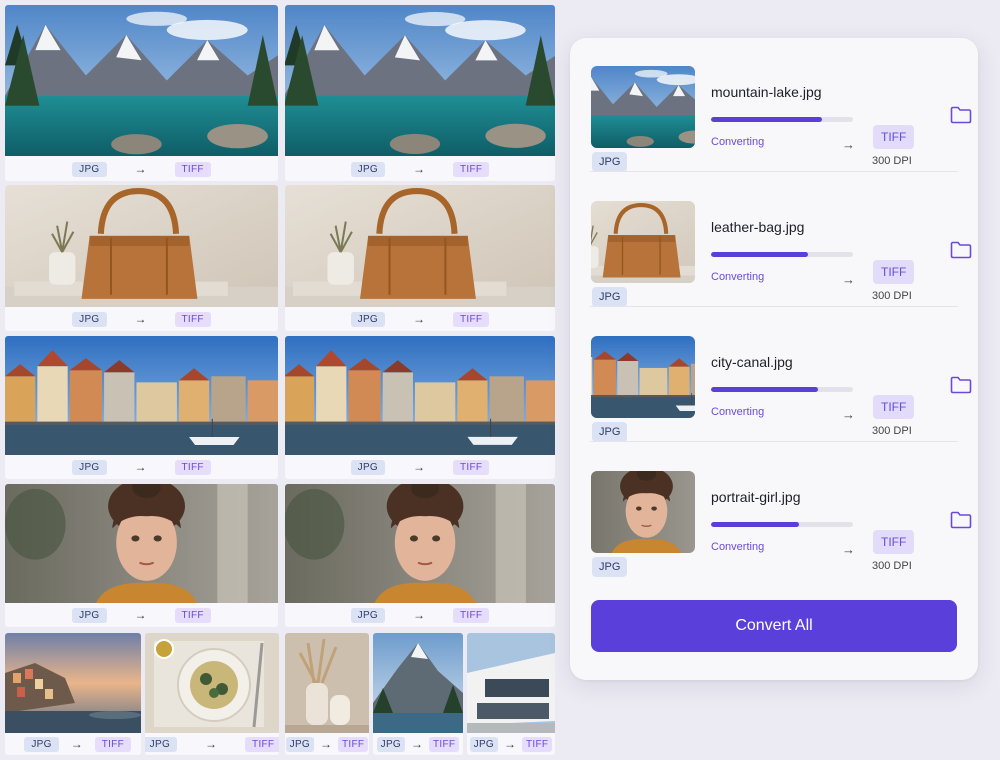 This screenshot has height=760, width=1000. What do you see at coordinates (73, 683) in the screenshot?
I see `coastal-village-image` at bounding box center [73, 683].